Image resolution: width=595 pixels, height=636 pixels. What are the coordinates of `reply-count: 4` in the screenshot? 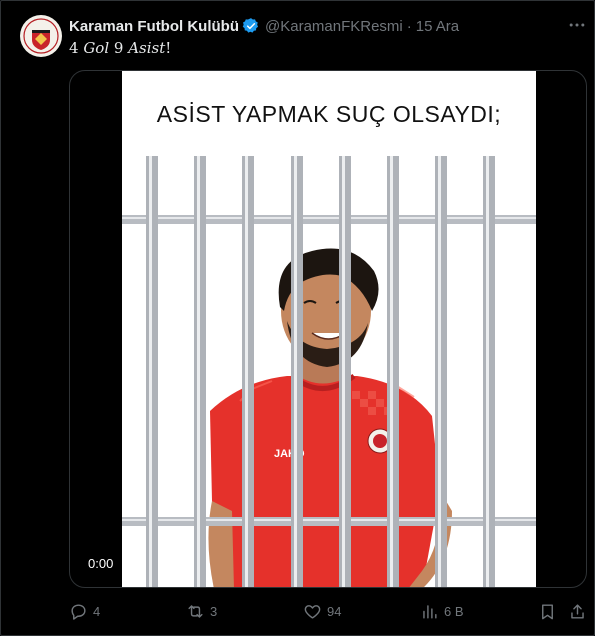 It's located at (97, 611).